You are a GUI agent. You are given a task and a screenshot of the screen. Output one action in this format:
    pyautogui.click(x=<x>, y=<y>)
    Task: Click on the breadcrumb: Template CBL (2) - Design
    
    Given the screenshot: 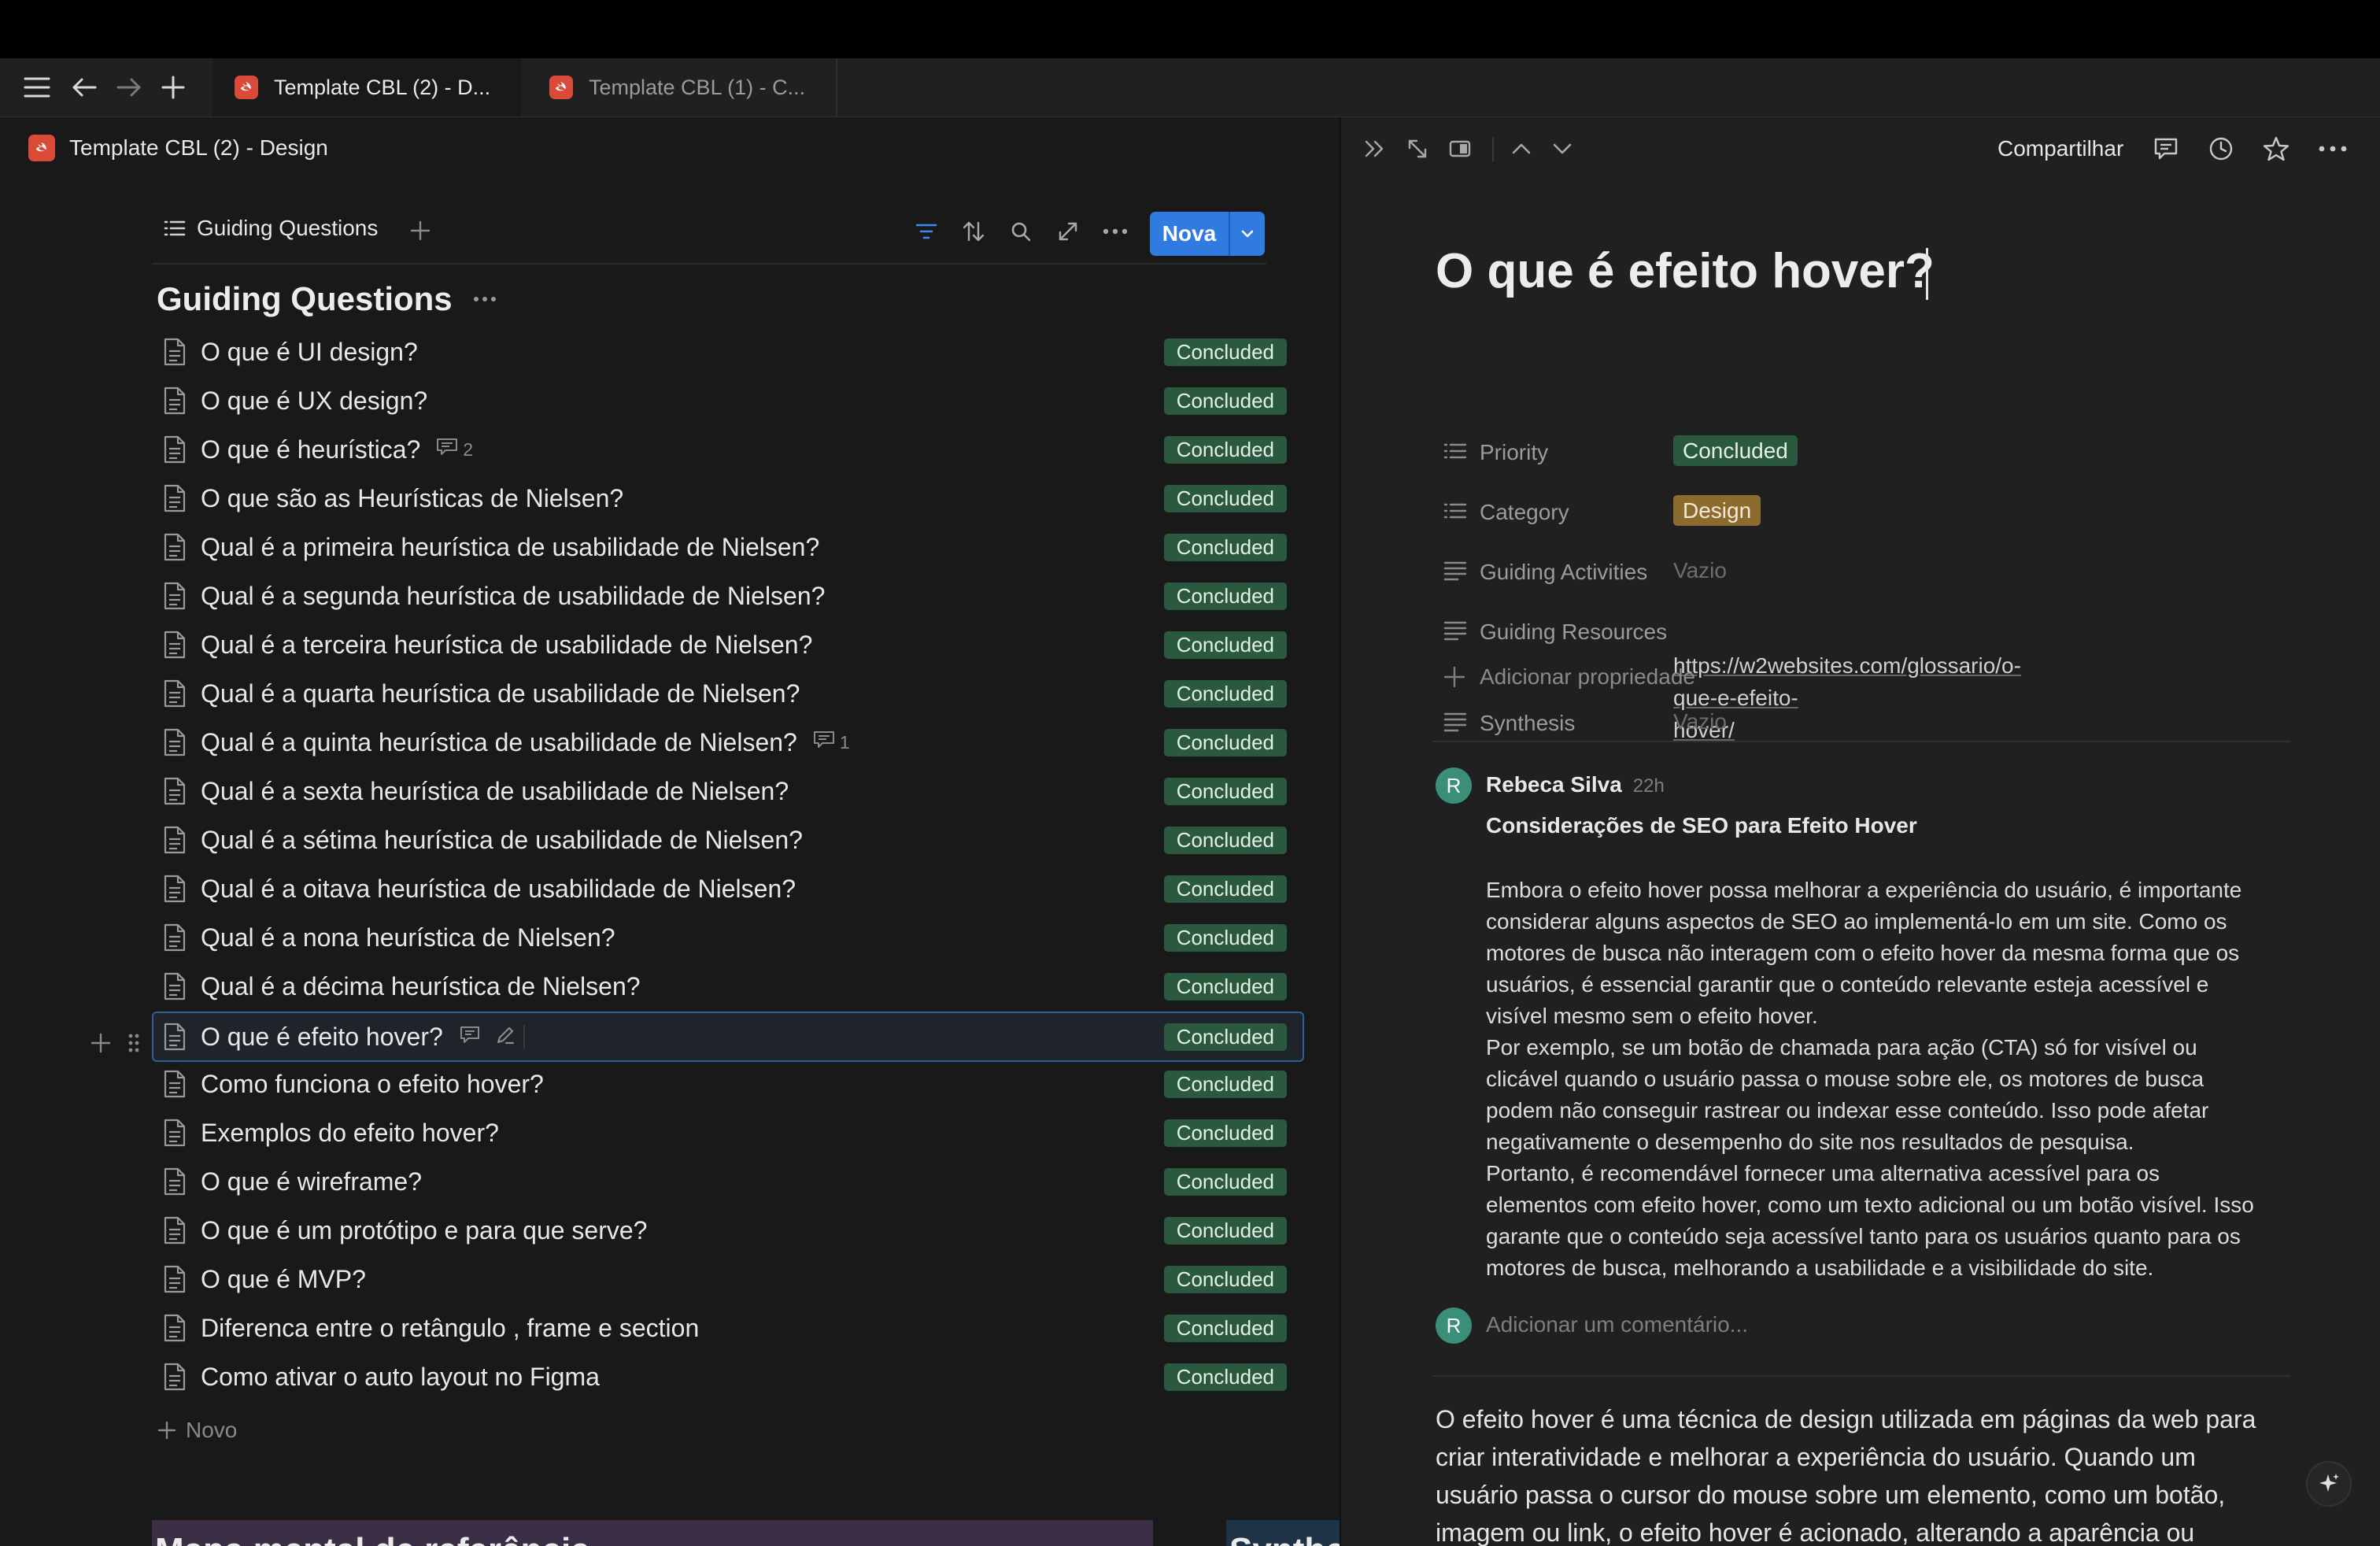 What is the action you would take?
    pyautogui.click(x=178, y=148)
    